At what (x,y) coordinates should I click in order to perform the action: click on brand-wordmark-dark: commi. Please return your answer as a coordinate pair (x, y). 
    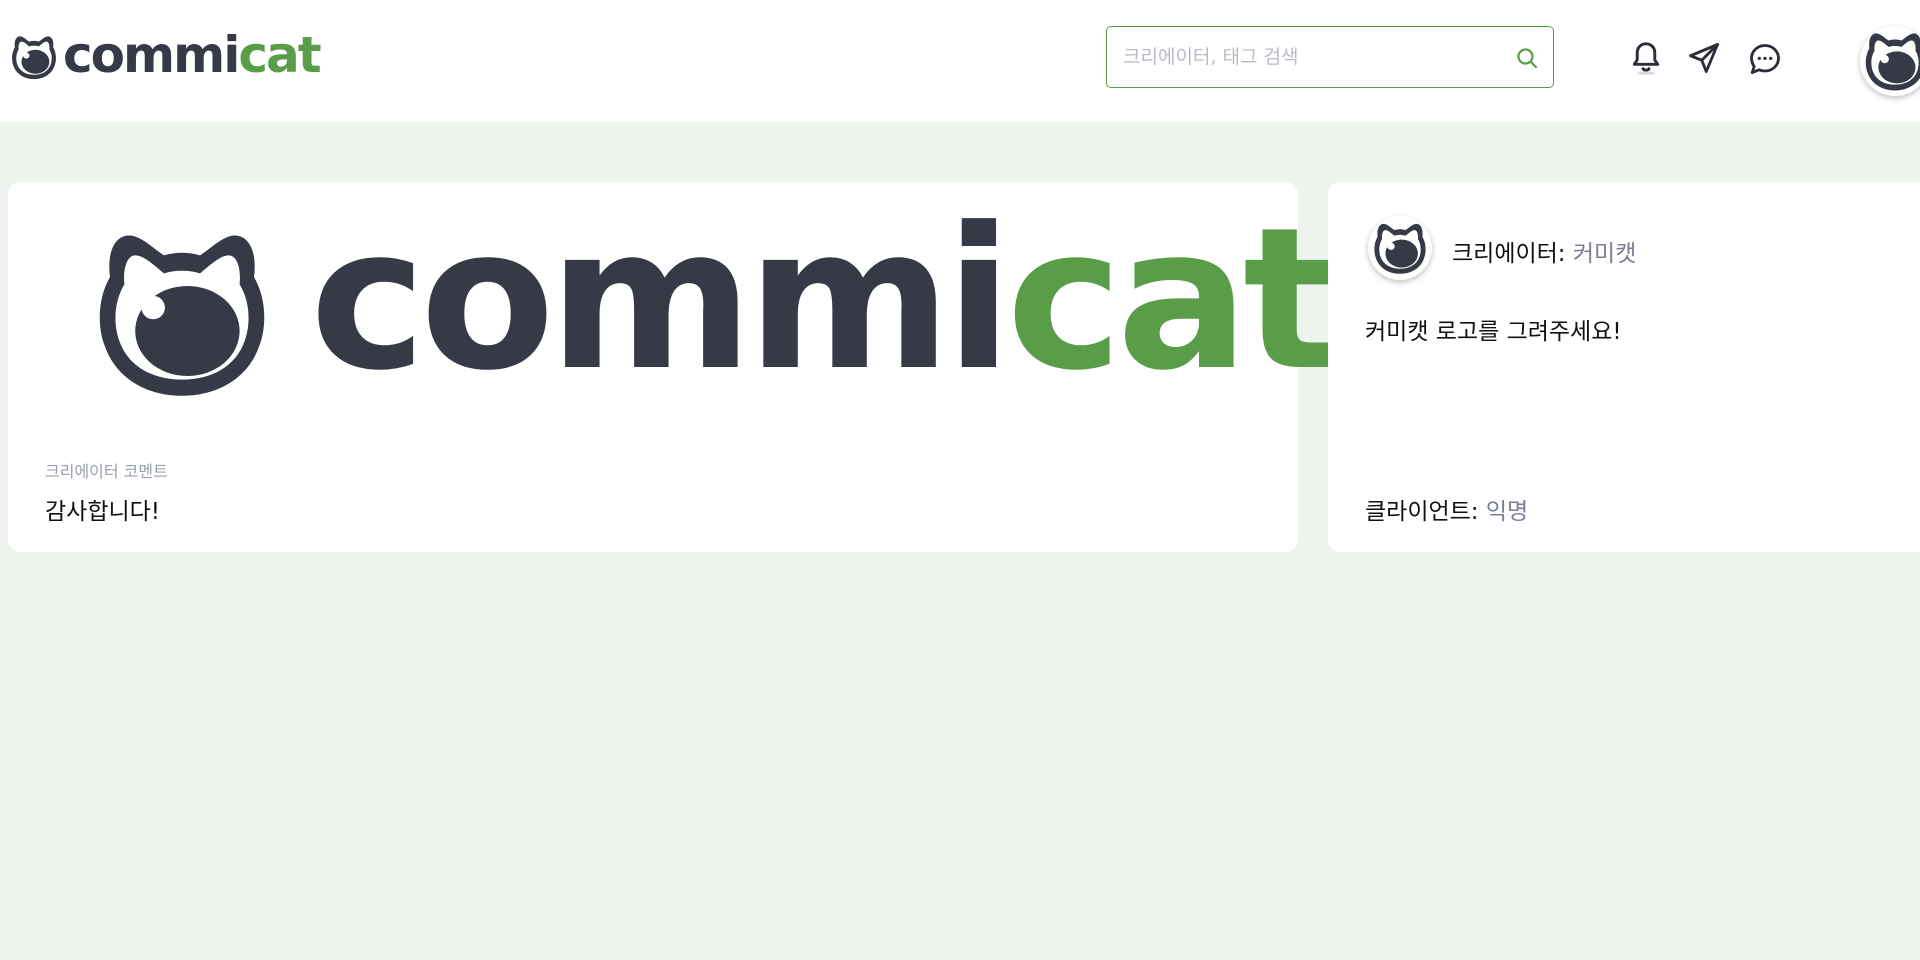
    Looking at the image, I should click on (151, 55).